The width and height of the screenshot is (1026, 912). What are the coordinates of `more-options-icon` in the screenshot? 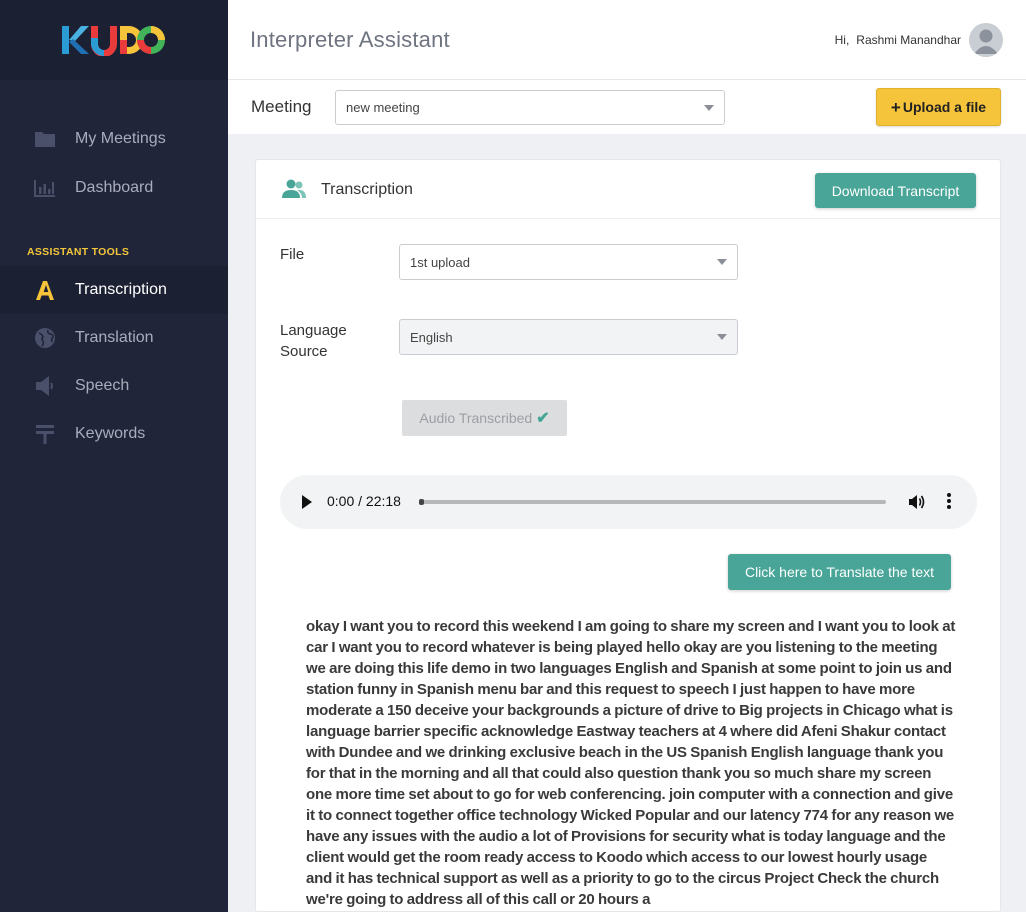 It's located at (949, 502).